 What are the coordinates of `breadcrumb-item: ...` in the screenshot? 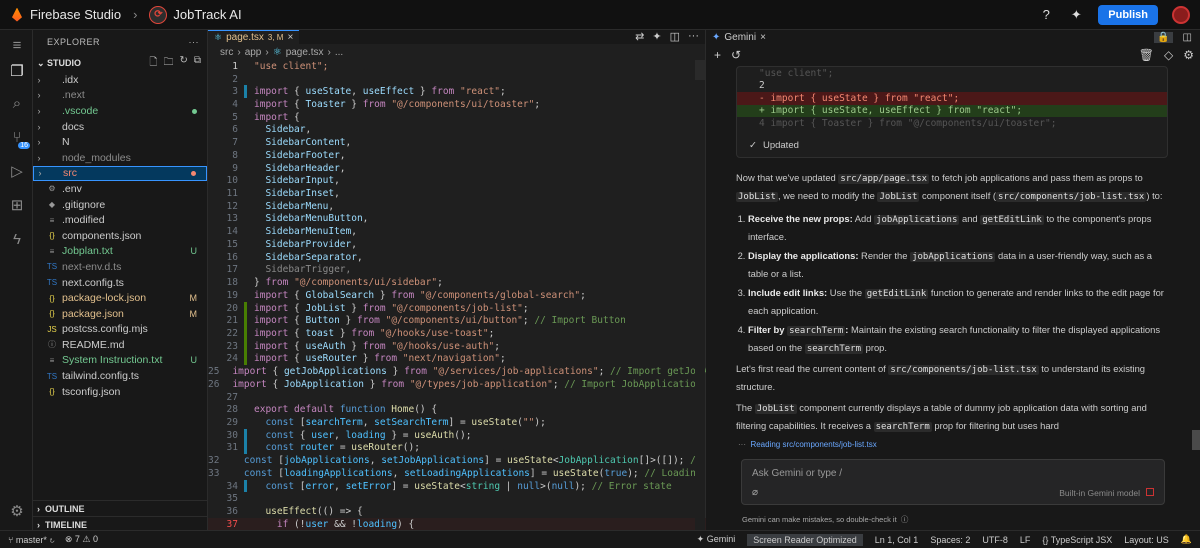 It's located at (339, 52).